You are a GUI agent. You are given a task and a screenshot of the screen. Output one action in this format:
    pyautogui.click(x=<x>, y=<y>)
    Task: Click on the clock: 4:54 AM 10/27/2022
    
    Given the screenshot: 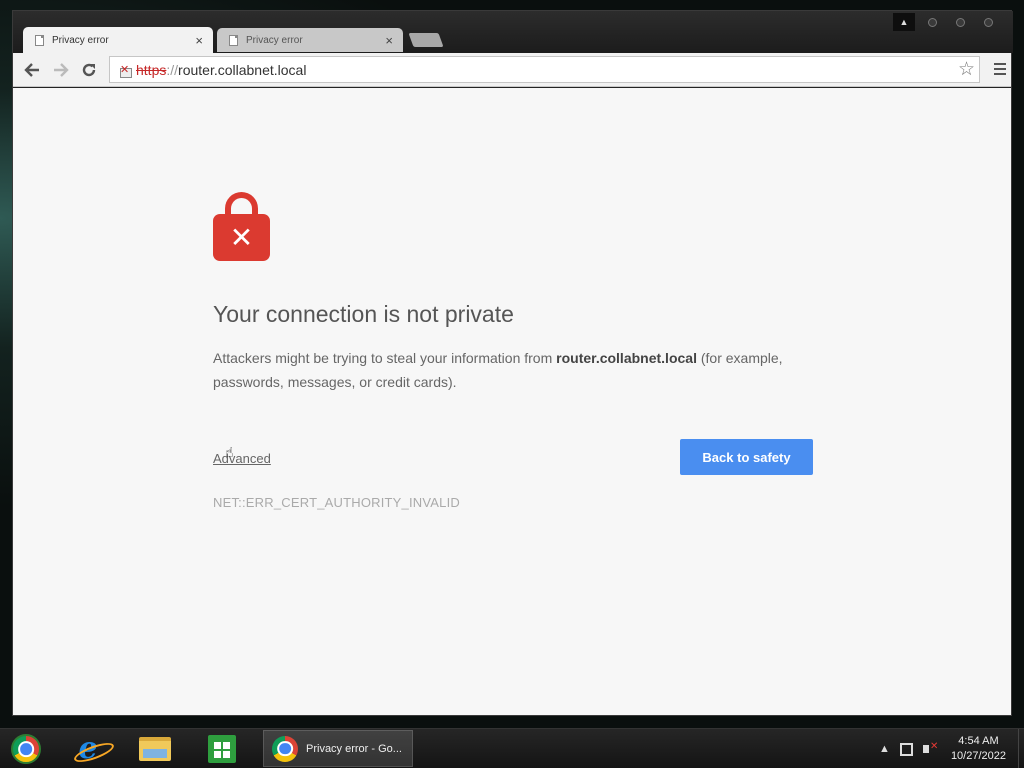 What is the action you would take?
    pyautogui.click(x=978, y=749)
    